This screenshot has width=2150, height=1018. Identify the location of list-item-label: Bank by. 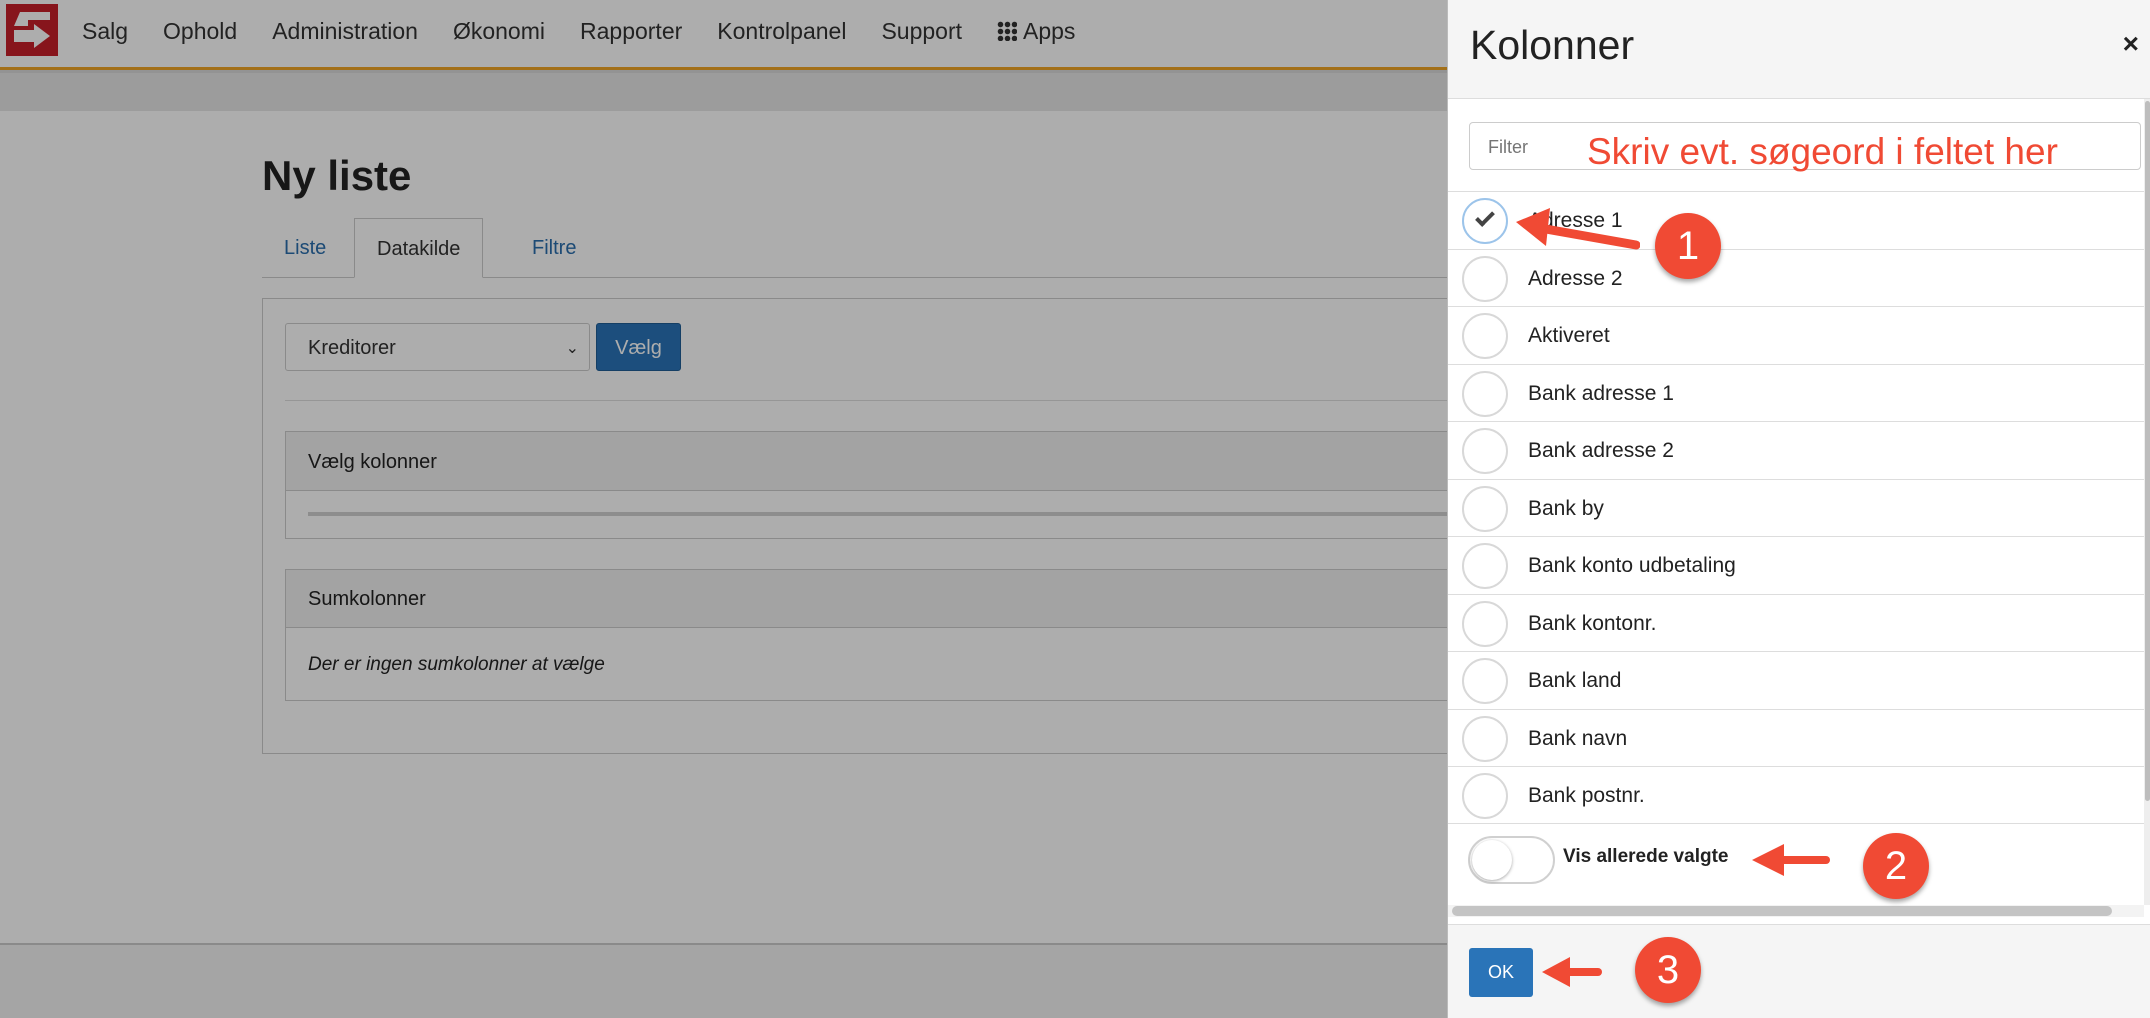
(1566, 508).